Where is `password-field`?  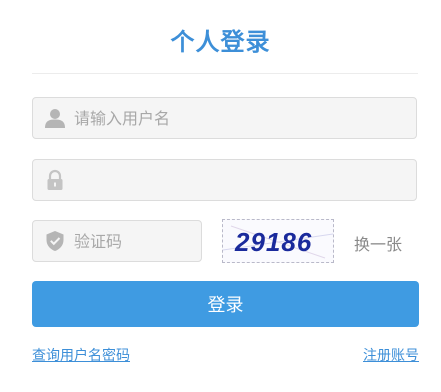
password-field is located at coordinates (224, 180).